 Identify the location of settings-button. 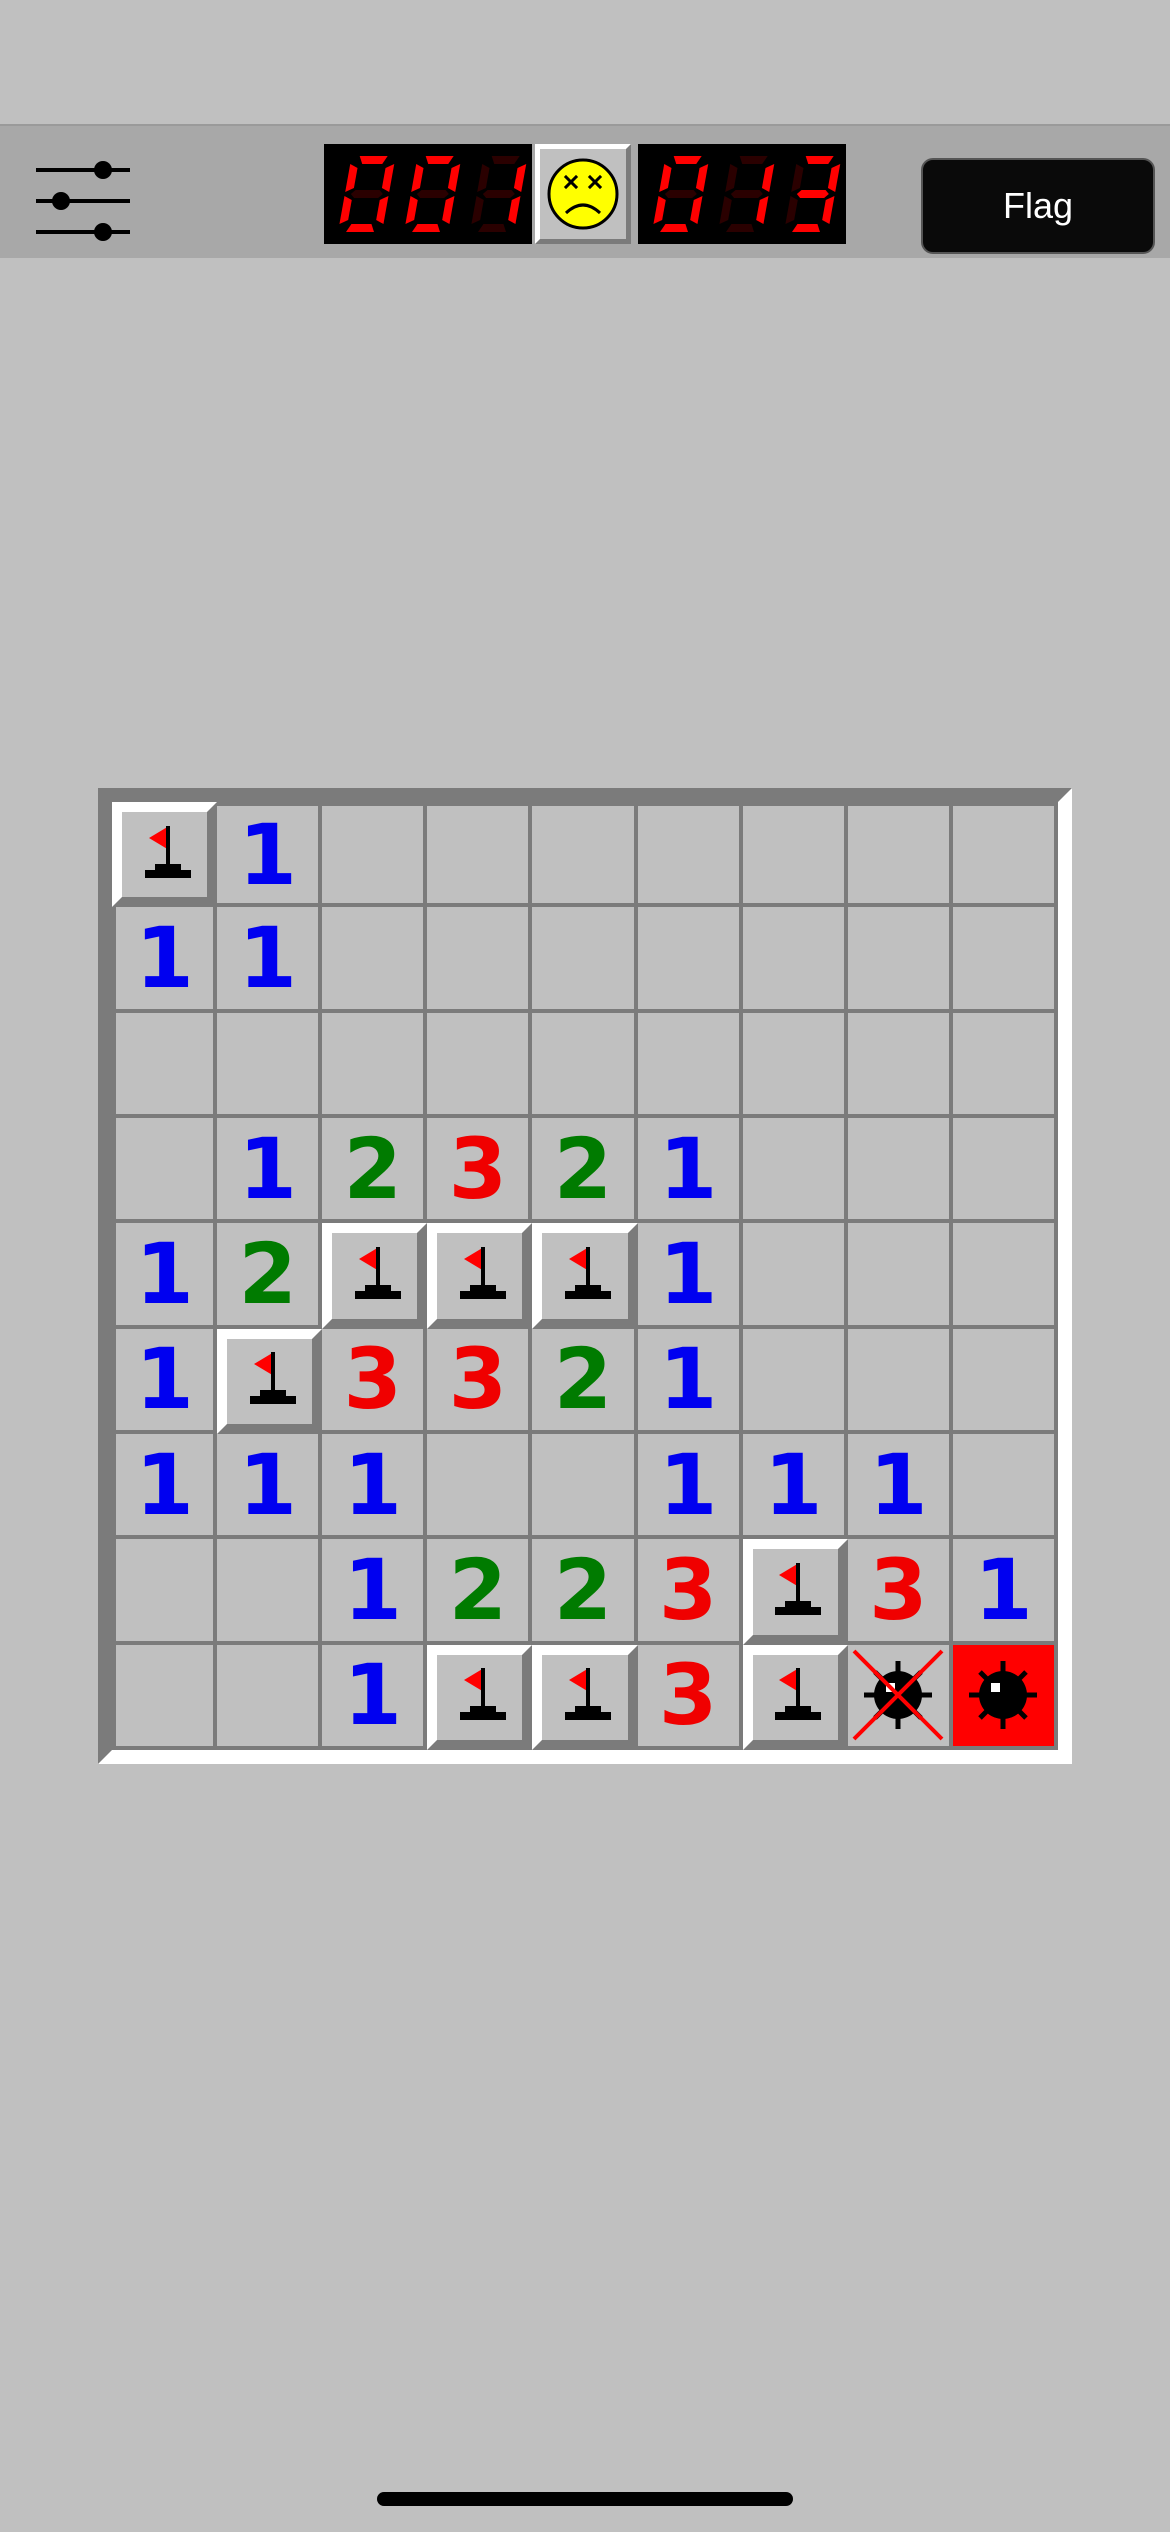
(83, 201).